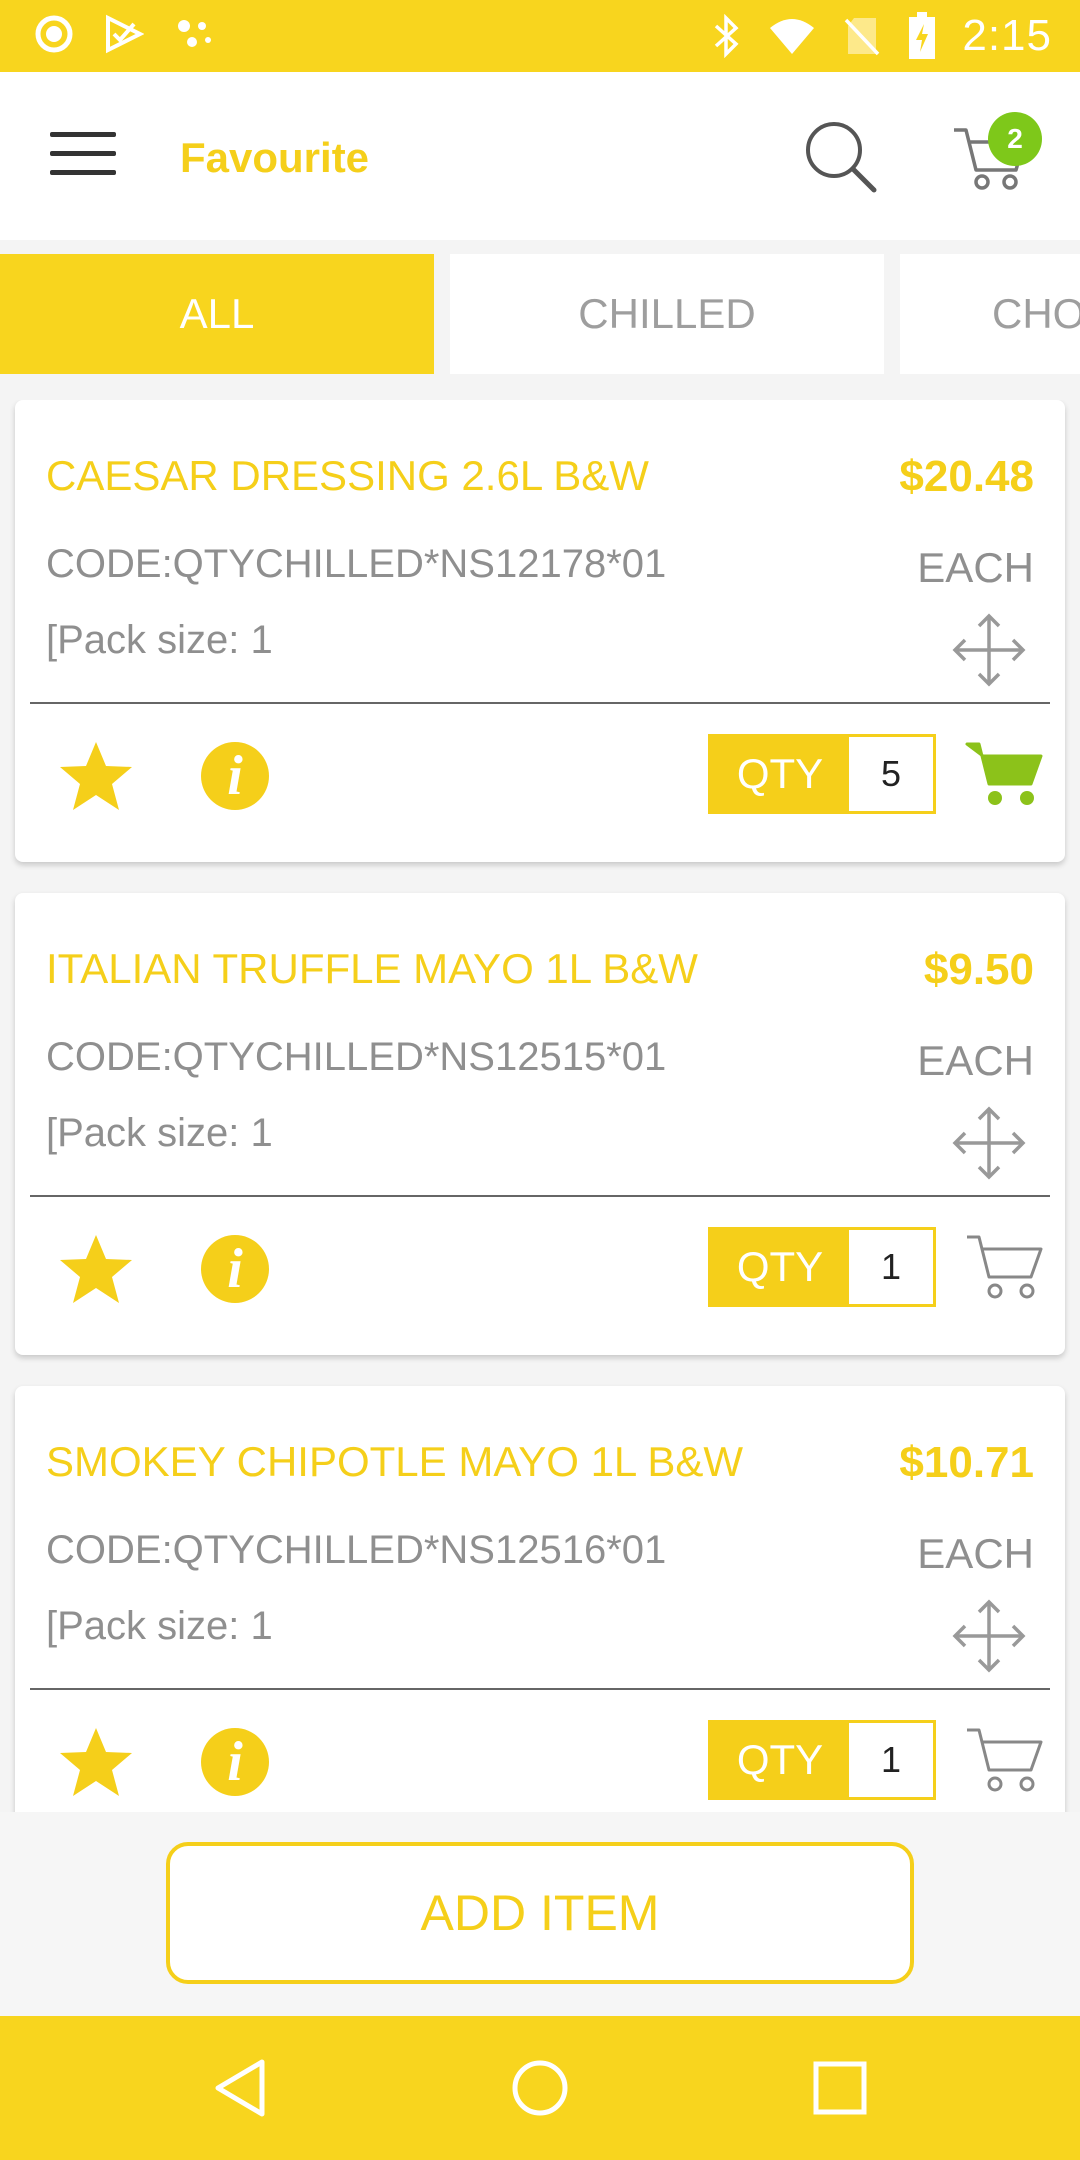 The height and width of the screenshot is (2160, 1080). I want to click on product-name: SMOKEY CHIPOTLE MAYO 1L B&W, so click(395, 1461).